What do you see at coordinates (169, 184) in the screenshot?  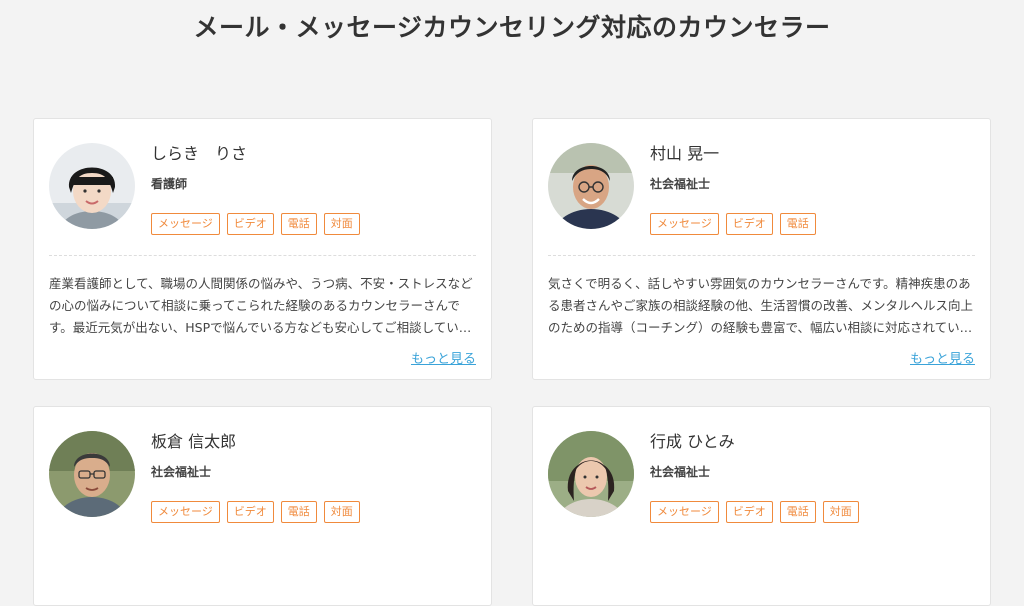 I see `counselor-role: 看護師` at bounding box center [169, 184].